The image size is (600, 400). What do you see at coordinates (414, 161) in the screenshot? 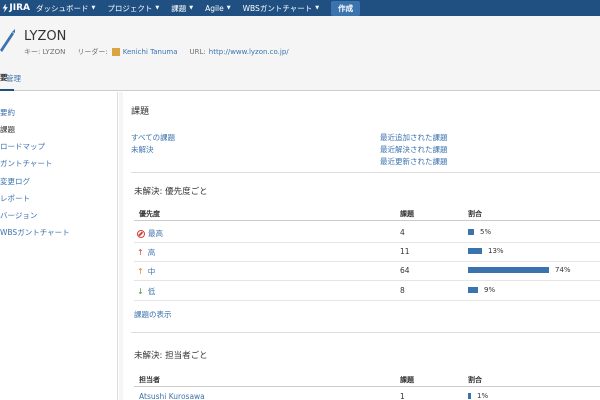
I see `recently-updated-link: 最近更新された課題` at bounding box center [414, 161].